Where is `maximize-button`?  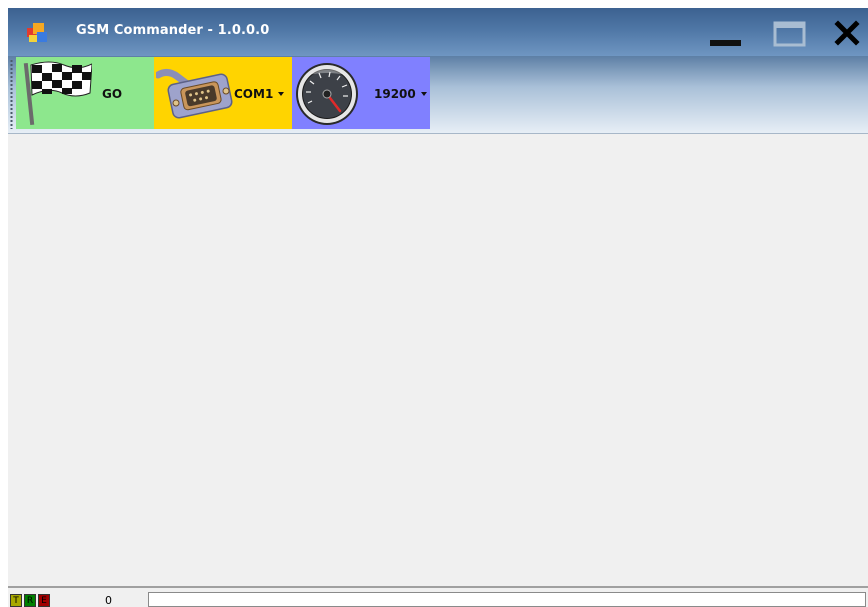 maximize-button is located at coordinates (789, 33).